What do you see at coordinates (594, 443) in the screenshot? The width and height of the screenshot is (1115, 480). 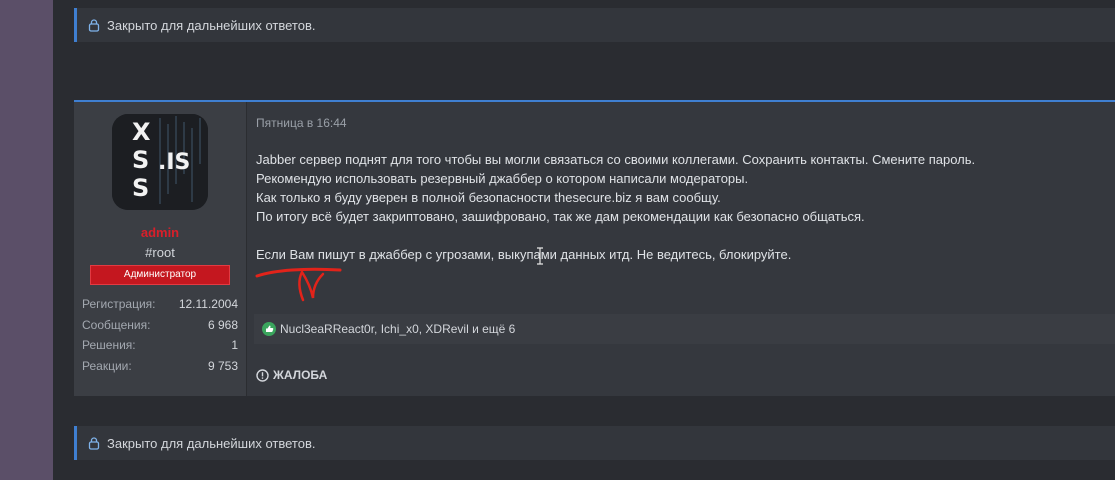 I see `locked-notice-bottom: Закрыто для дальнейших ответов.` at bounding box center [594, 443].